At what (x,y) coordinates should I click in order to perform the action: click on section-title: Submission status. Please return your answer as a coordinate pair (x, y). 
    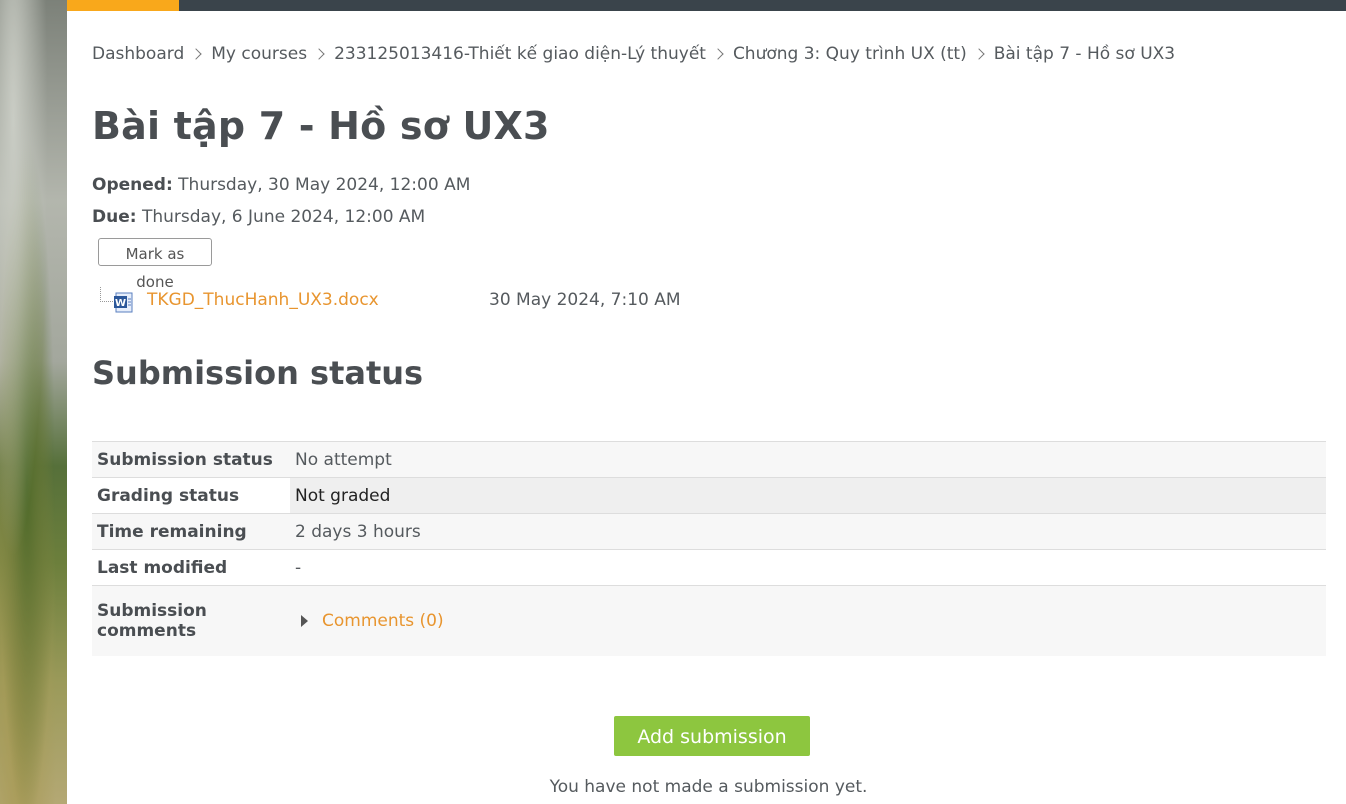
    Looking at the image, I should click on (258, 373).